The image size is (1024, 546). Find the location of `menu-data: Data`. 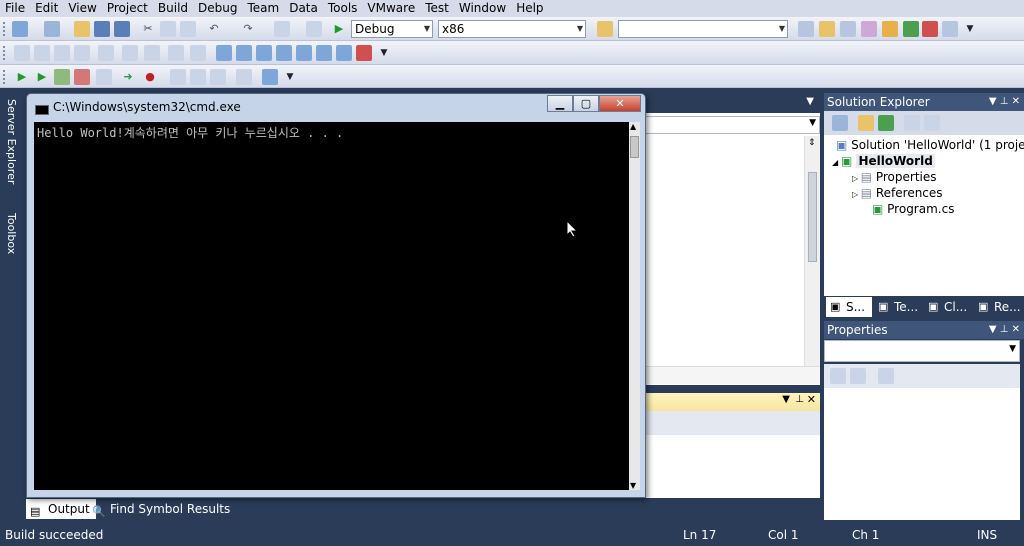

menu-data: Data is located at coordinates (303, 8).